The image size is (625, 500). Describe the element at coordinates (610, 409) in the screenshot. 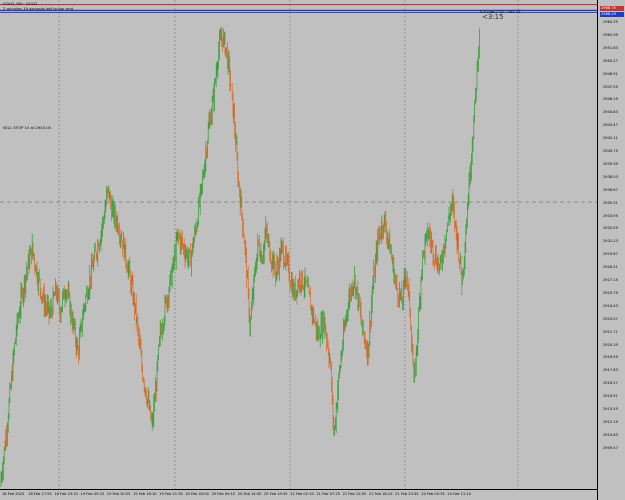

I see `price-tick-label: 2913.55` at that location.